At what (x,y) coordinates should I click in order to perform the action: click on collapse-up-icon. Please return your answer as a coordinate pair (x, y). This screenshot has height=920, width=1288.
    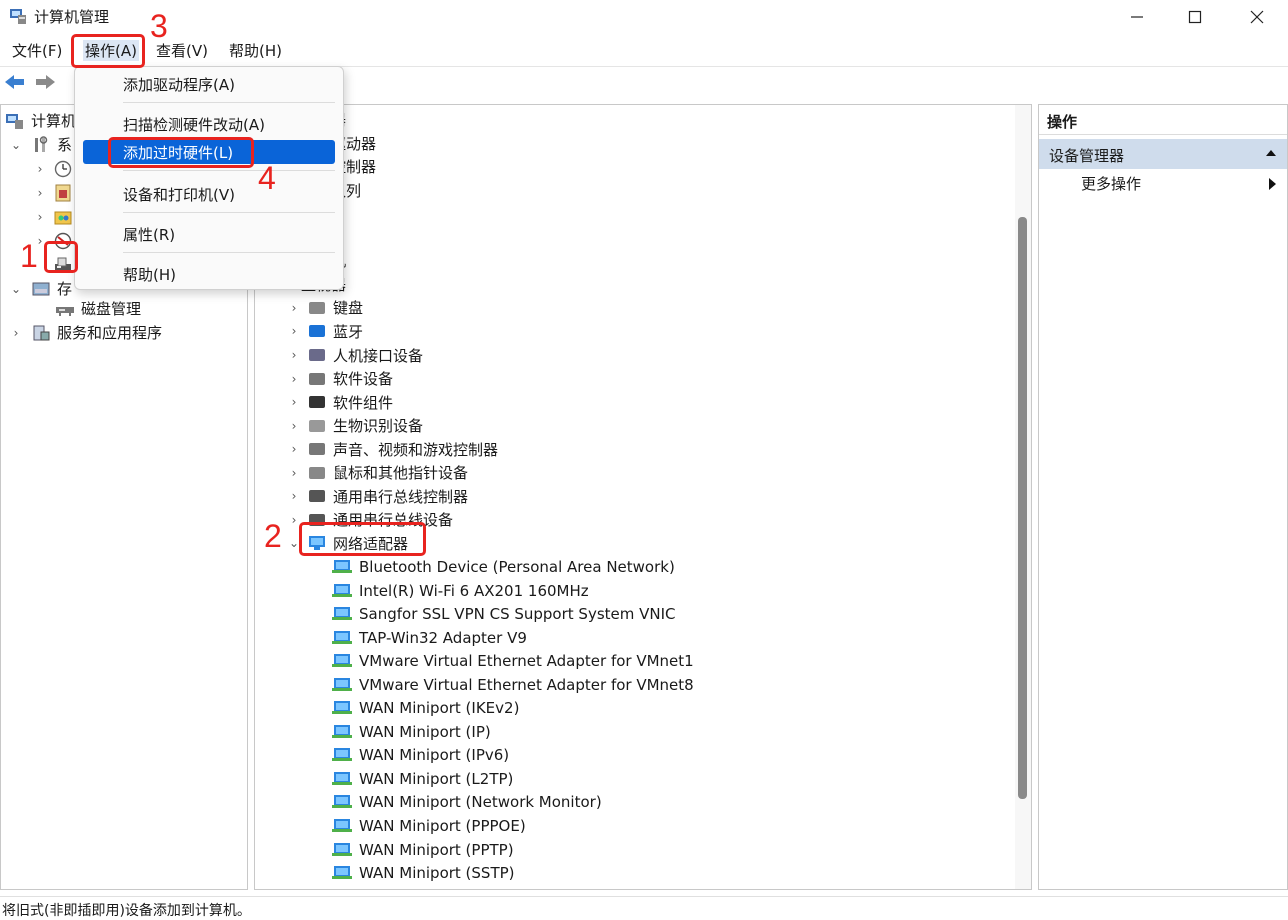
    Looking at the image, I should click on (1271, 154).